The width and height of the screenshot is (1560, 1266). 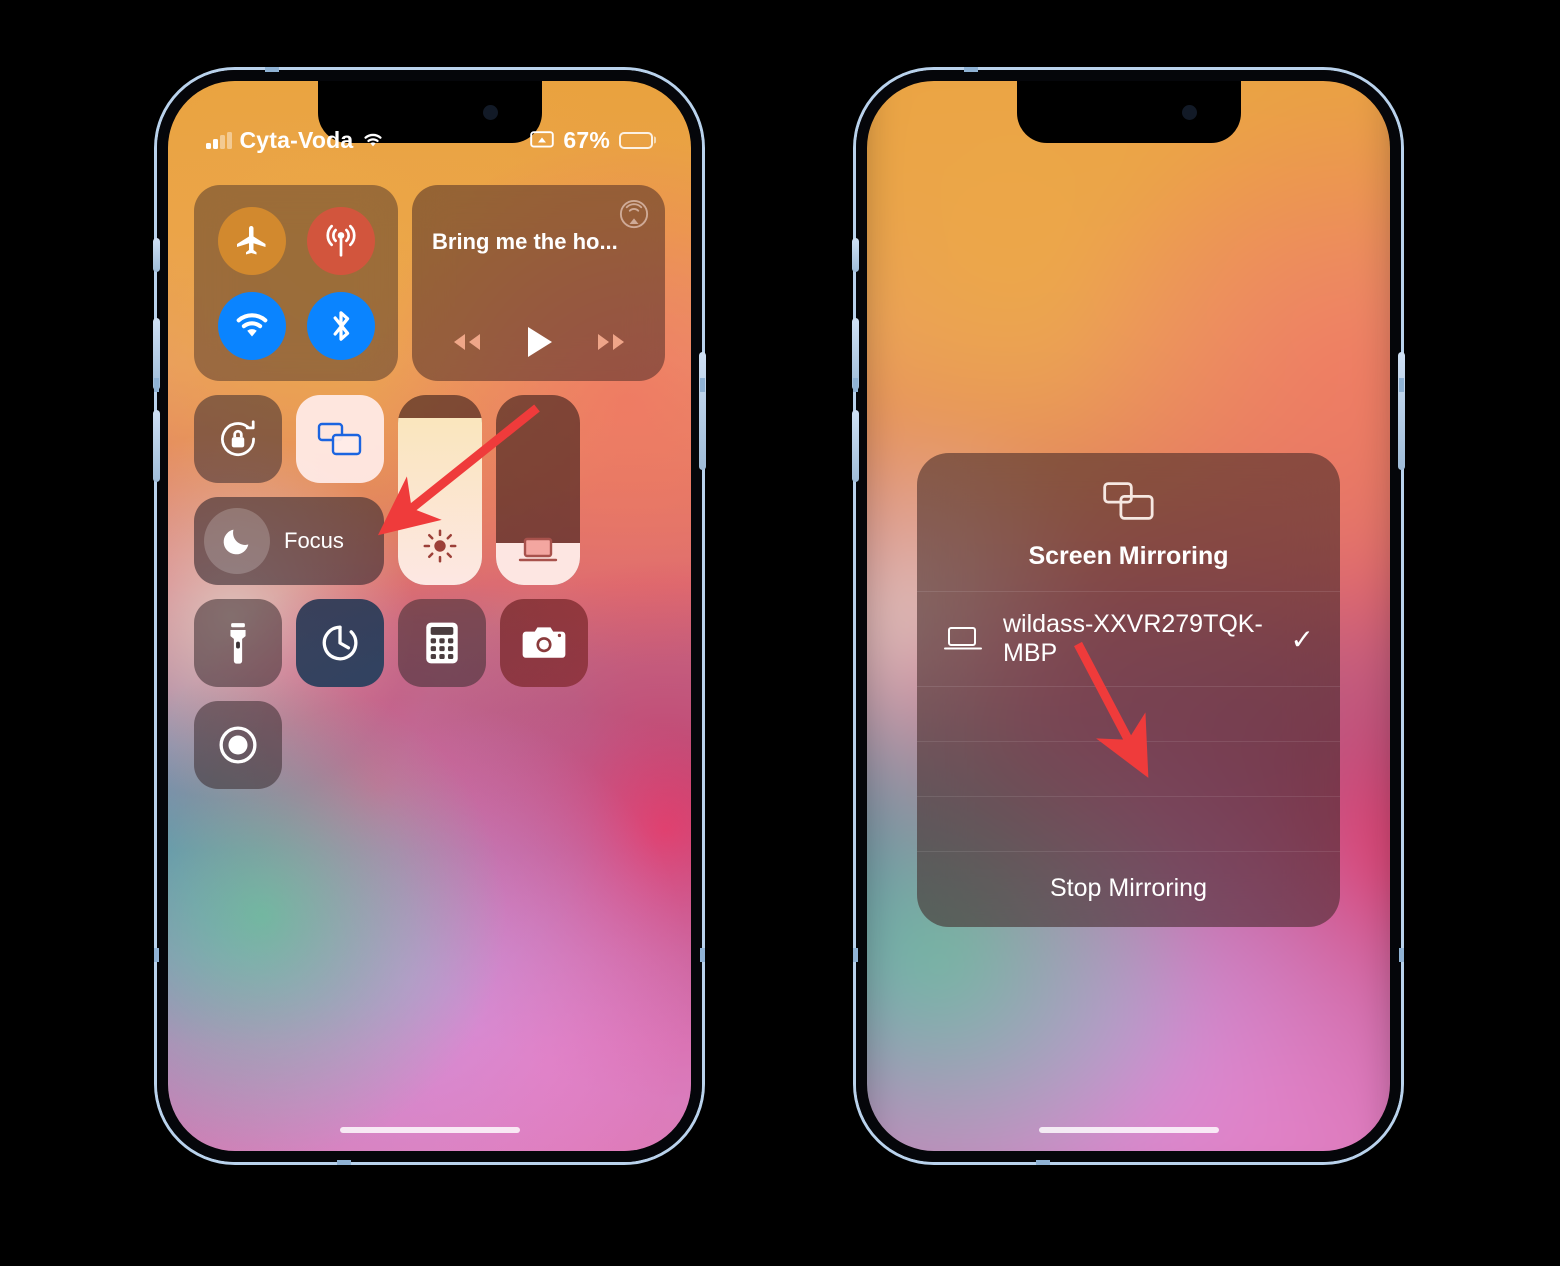 I want to click on control-center: Bring me the ho... Focus, so click(x=429, y=487).